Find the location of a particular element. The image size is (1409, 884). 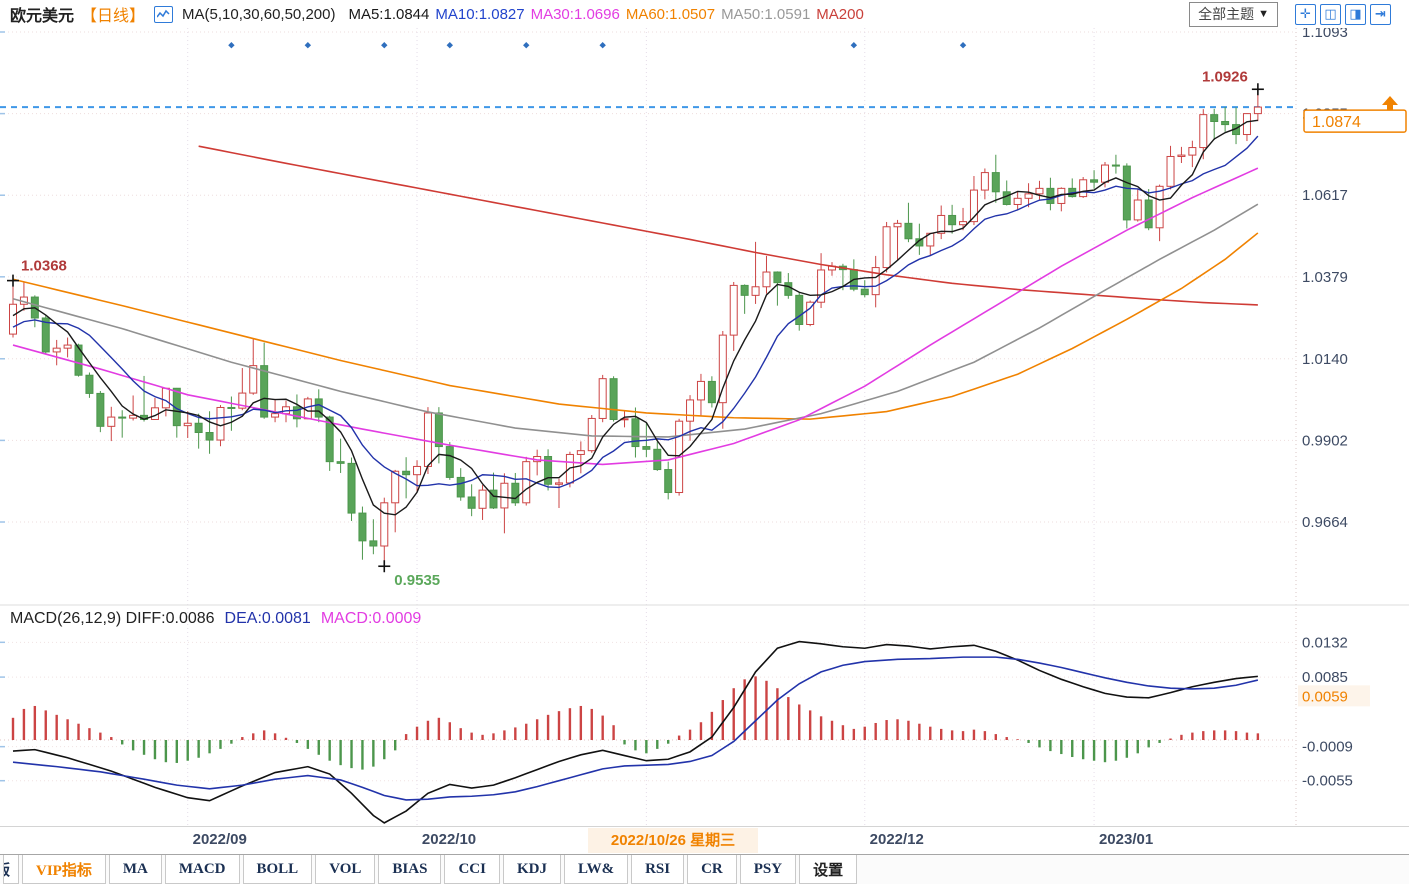

theme-select-label: 全部主题 is located at coordinates (1226, 13).